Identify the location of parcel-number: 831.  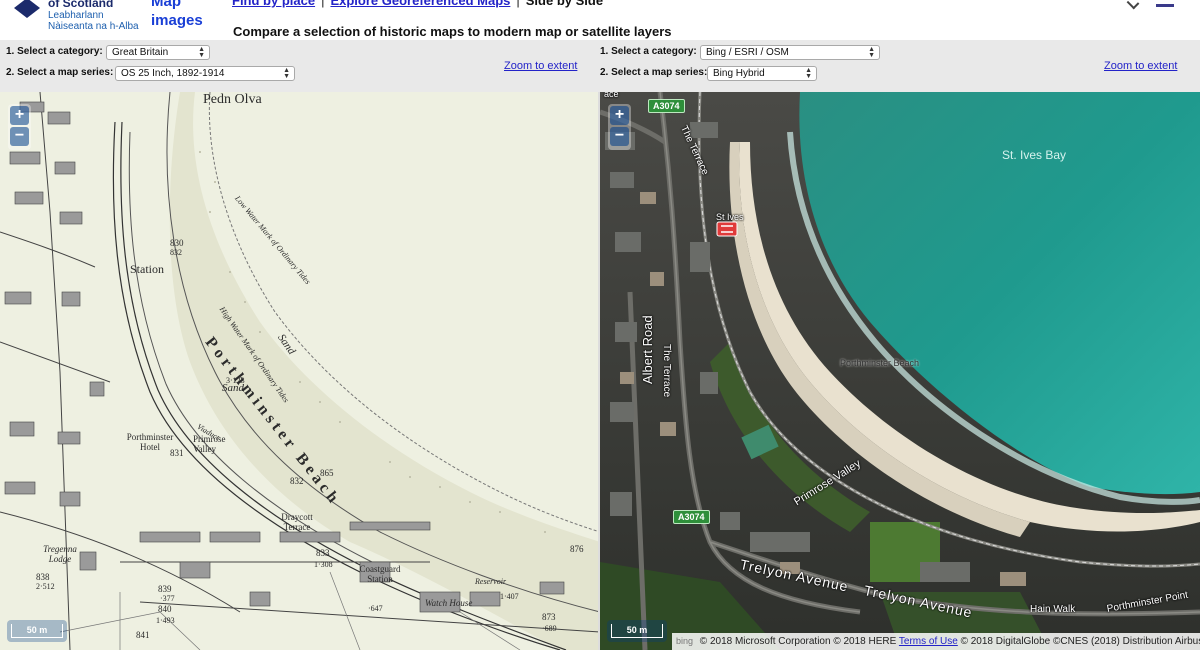
(177, 453).